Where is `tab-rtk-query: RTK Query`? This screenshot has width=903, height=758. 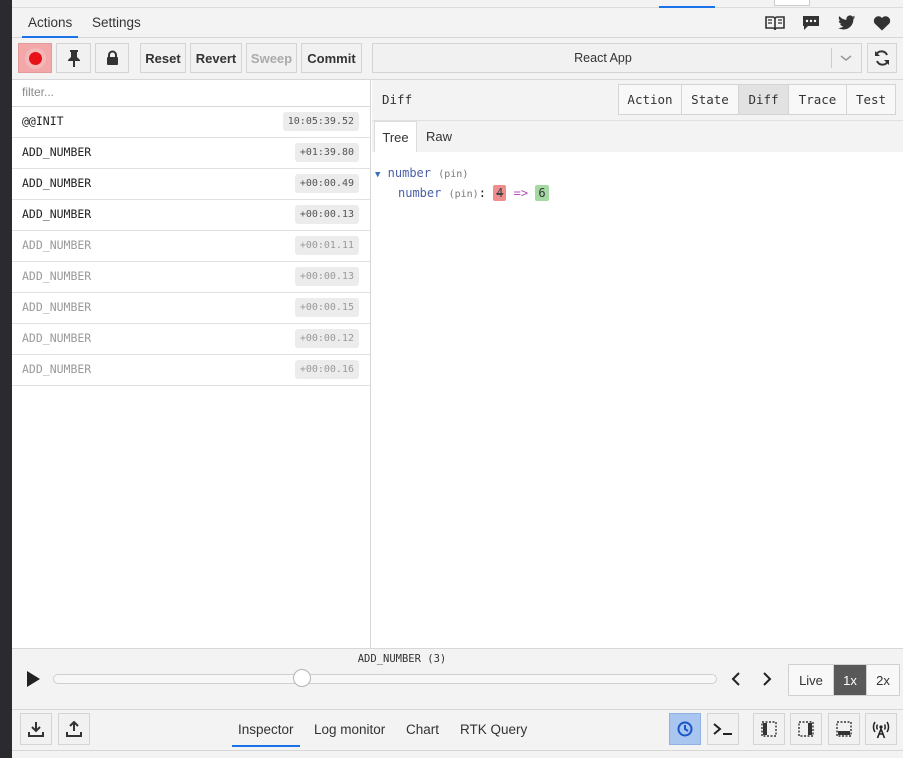 tab-rtk-query: RTK Query is located at coordinates (493, 730).